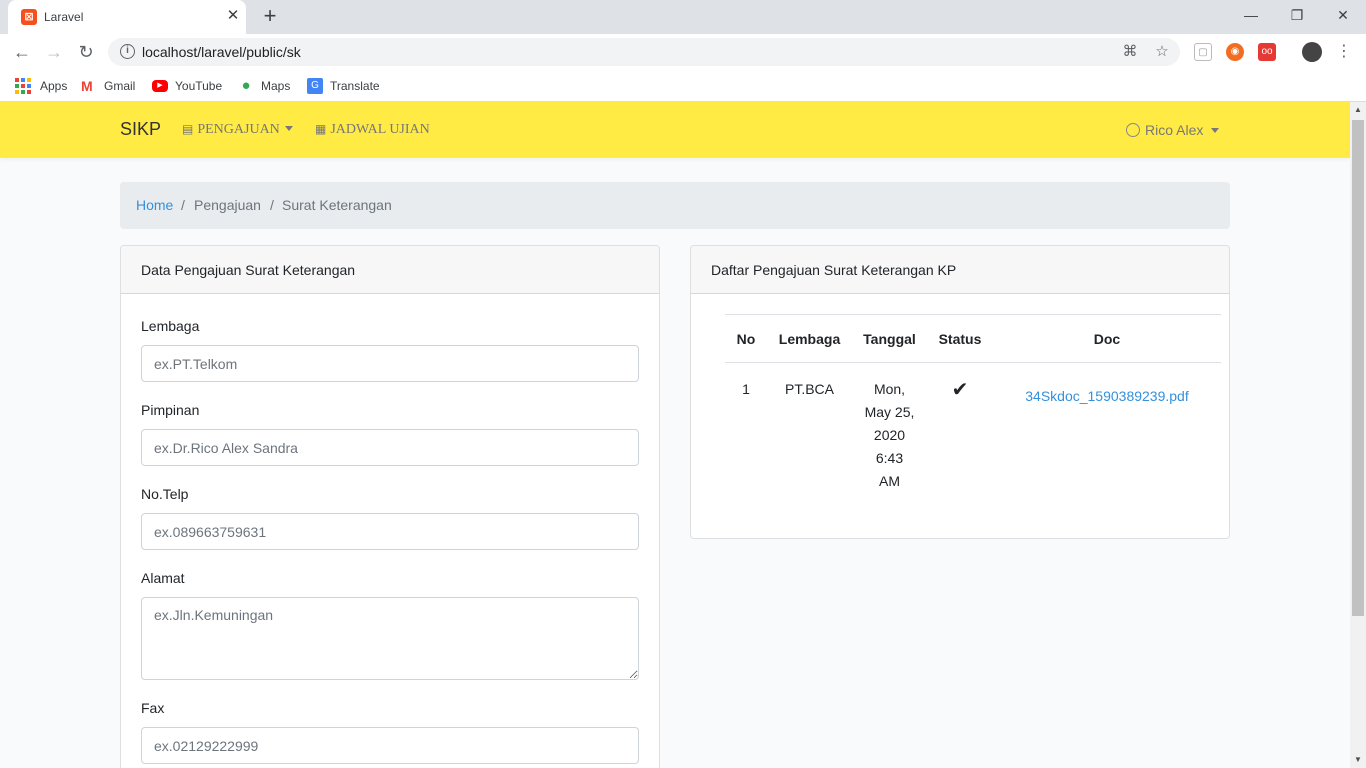 The image size is (1366, 768). What do you see at coordinates (1251, 15) in the screenshot?
I see `minimize-button: —` at bounding box center [1251, 15].